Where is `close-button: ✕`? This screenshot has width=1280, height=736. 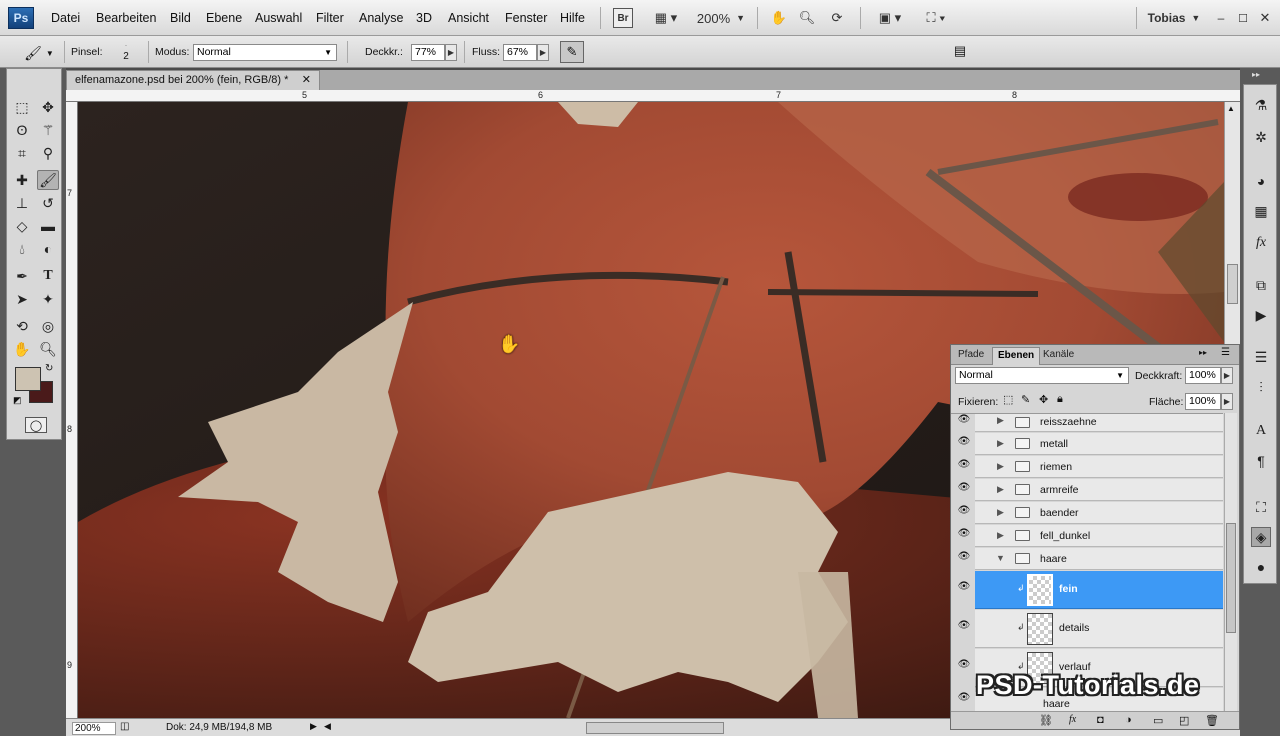
close-button: ✕ is located at coordinates (1265, 18).